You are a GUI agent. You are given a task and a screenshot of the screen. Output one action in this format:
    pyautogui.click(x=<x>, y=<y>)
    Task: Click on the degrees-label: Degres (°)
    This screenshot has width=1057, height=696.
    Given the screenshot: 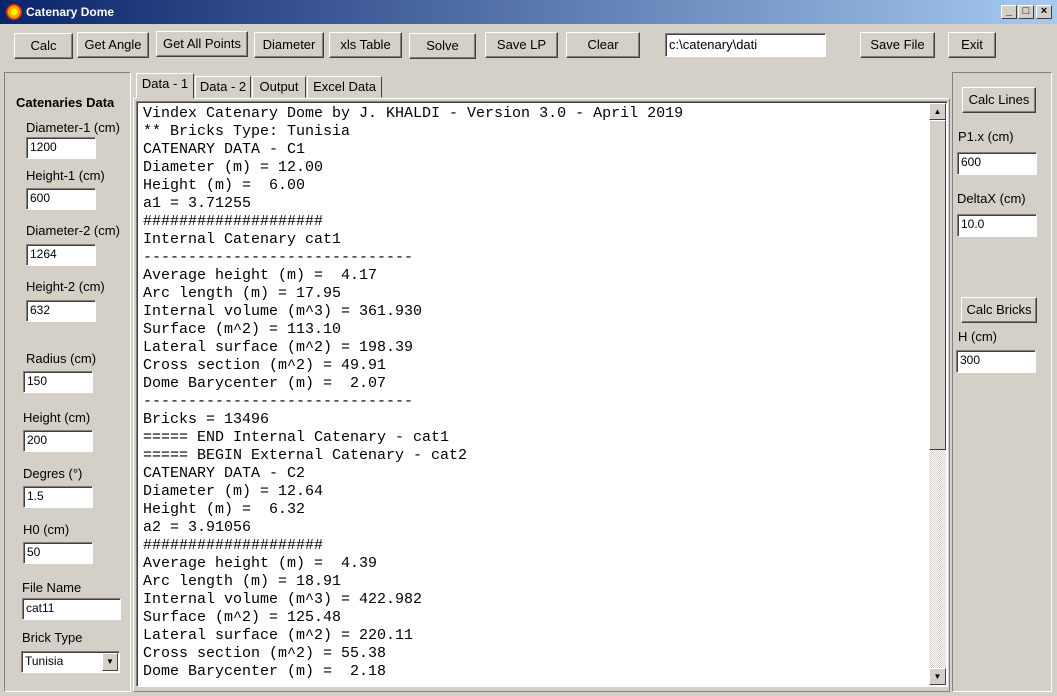 What is the action you would take?
    pyautogui.click(x=53, y=473)
    